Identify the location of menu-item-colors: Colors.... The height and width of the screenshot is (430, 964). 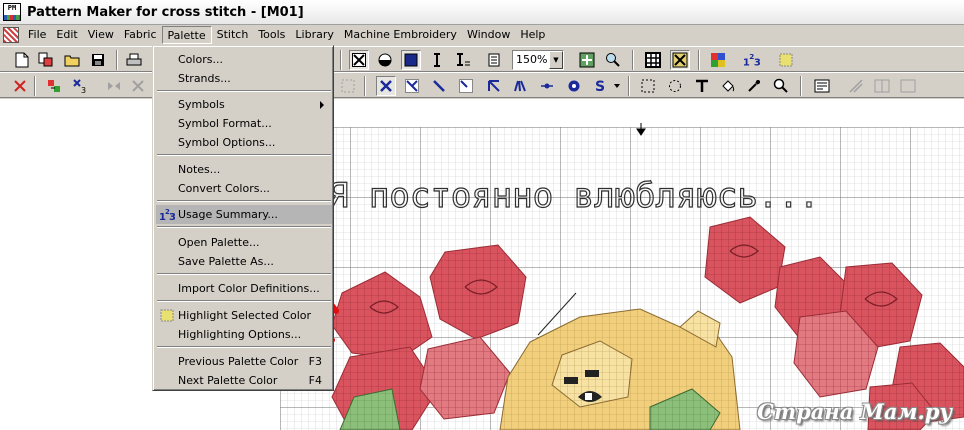
(244, 59).